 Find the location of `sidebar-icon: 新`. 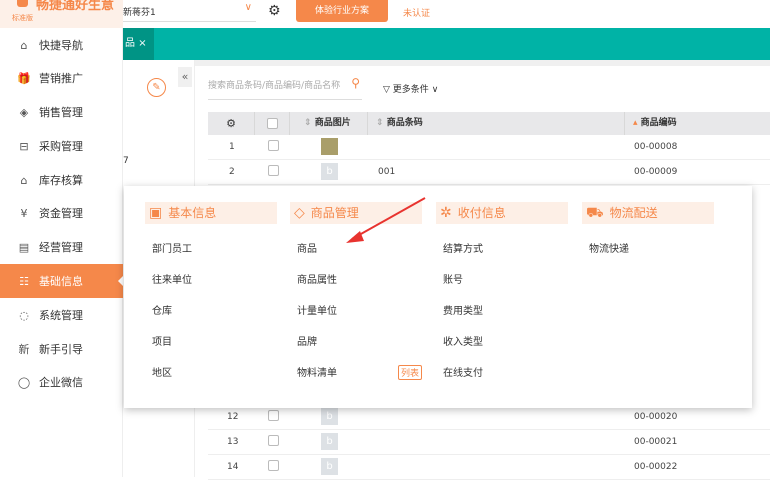

sidebar-icon: 新 is located at coordinates (24, 349).